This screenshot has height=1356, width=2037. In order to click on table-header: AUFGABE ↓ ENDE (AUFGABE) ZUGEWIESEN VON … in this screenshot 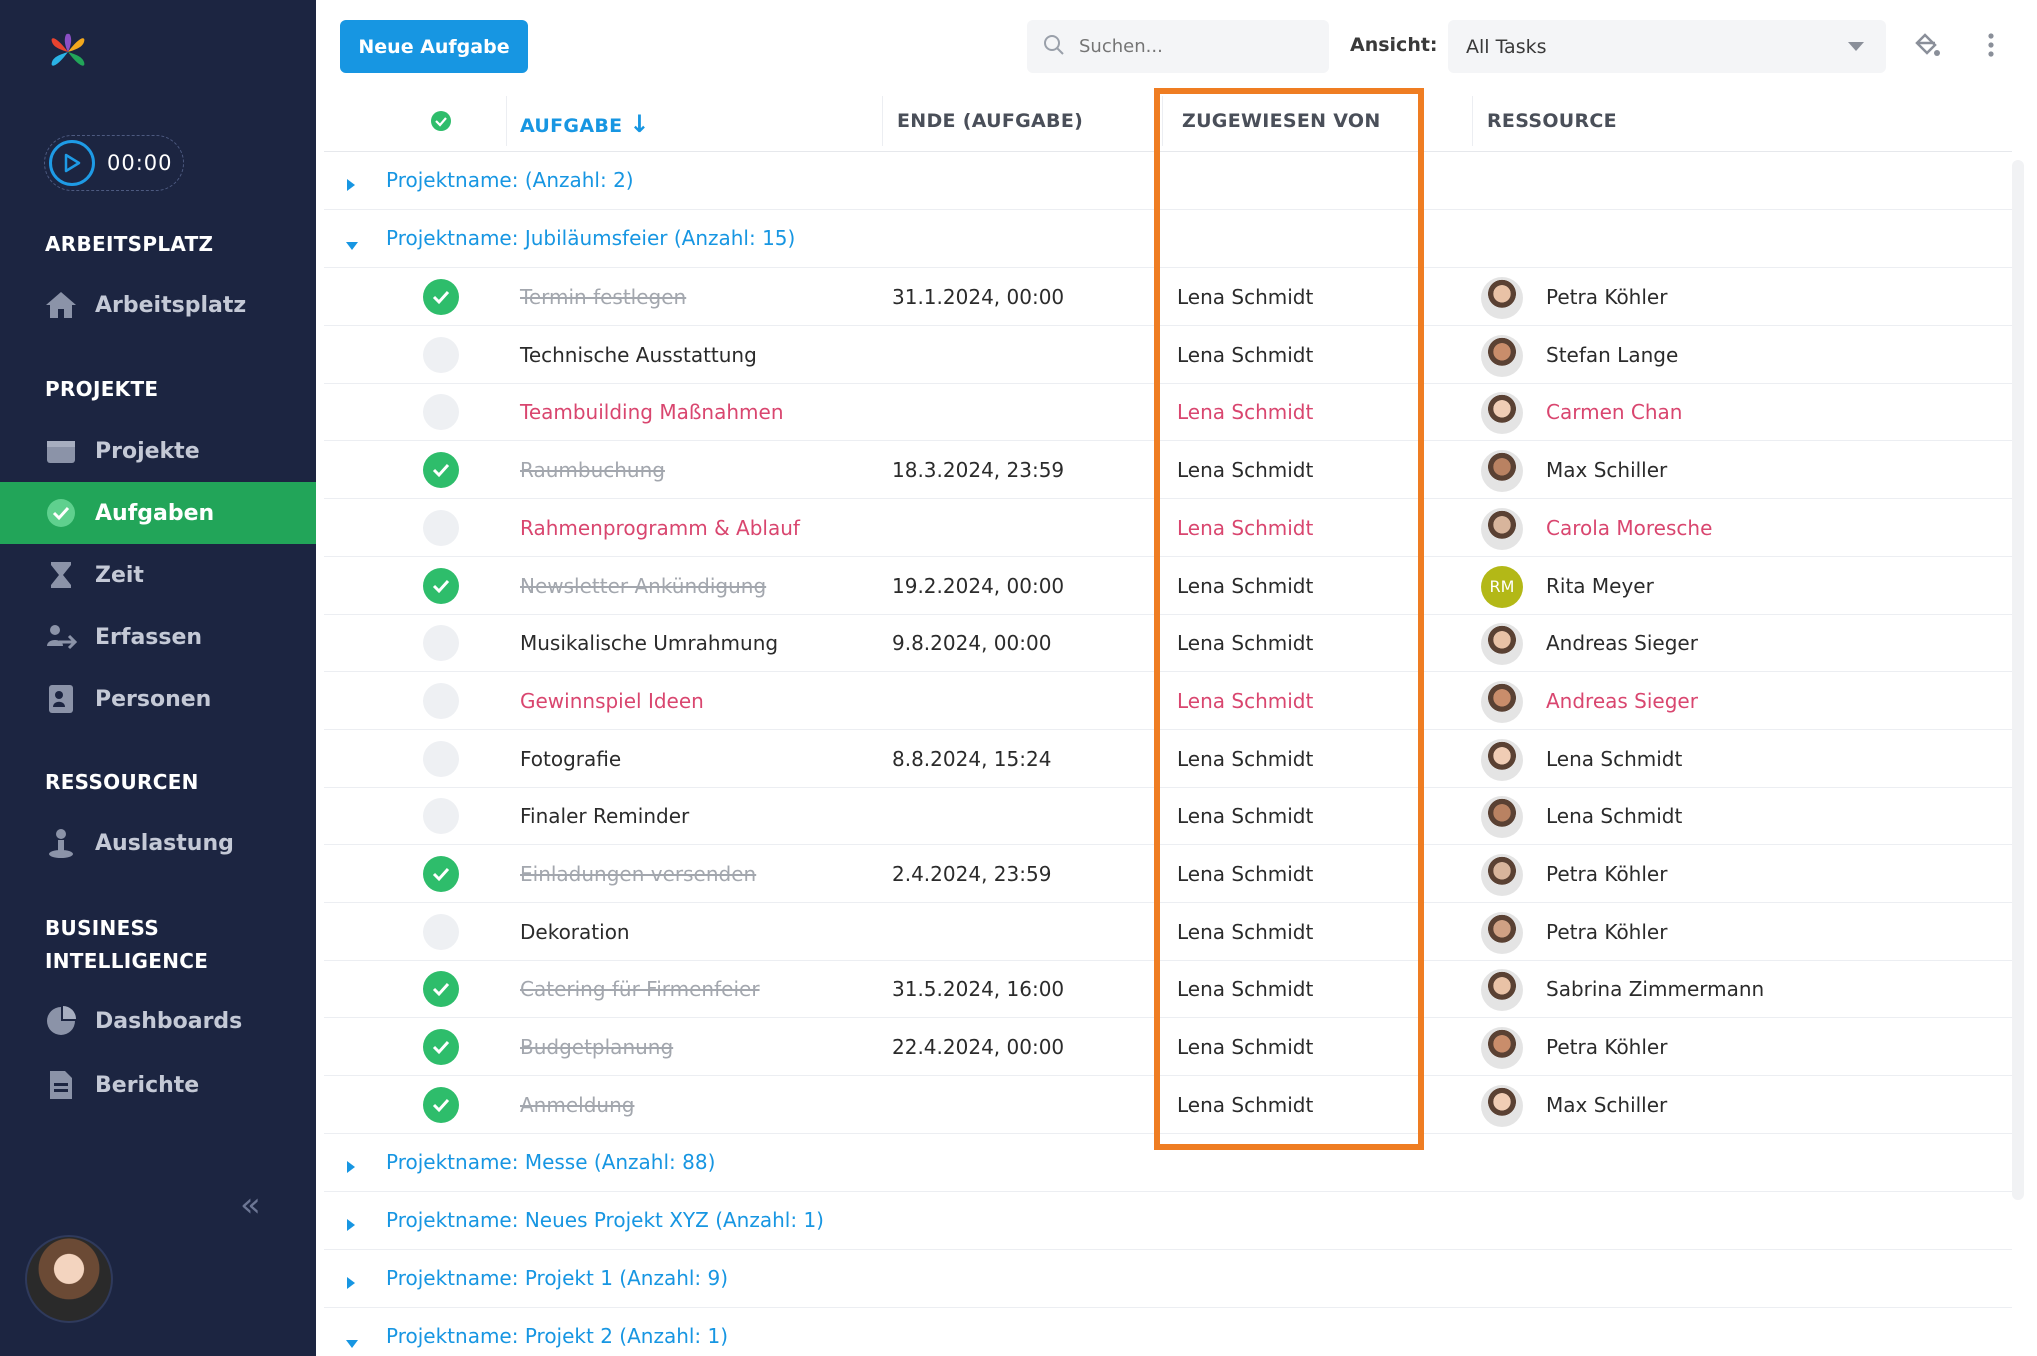, I will do `click(1168, 120)`.